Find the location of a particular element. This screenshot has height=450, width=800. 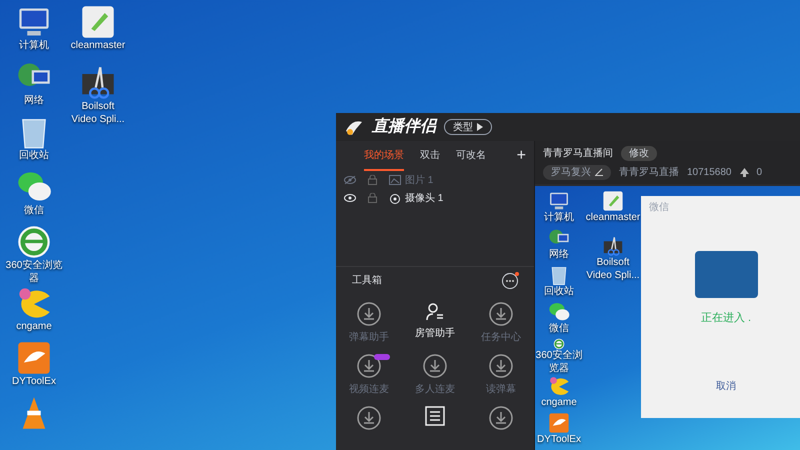

edit-button: 修改 is located at coordinates (639, 153).